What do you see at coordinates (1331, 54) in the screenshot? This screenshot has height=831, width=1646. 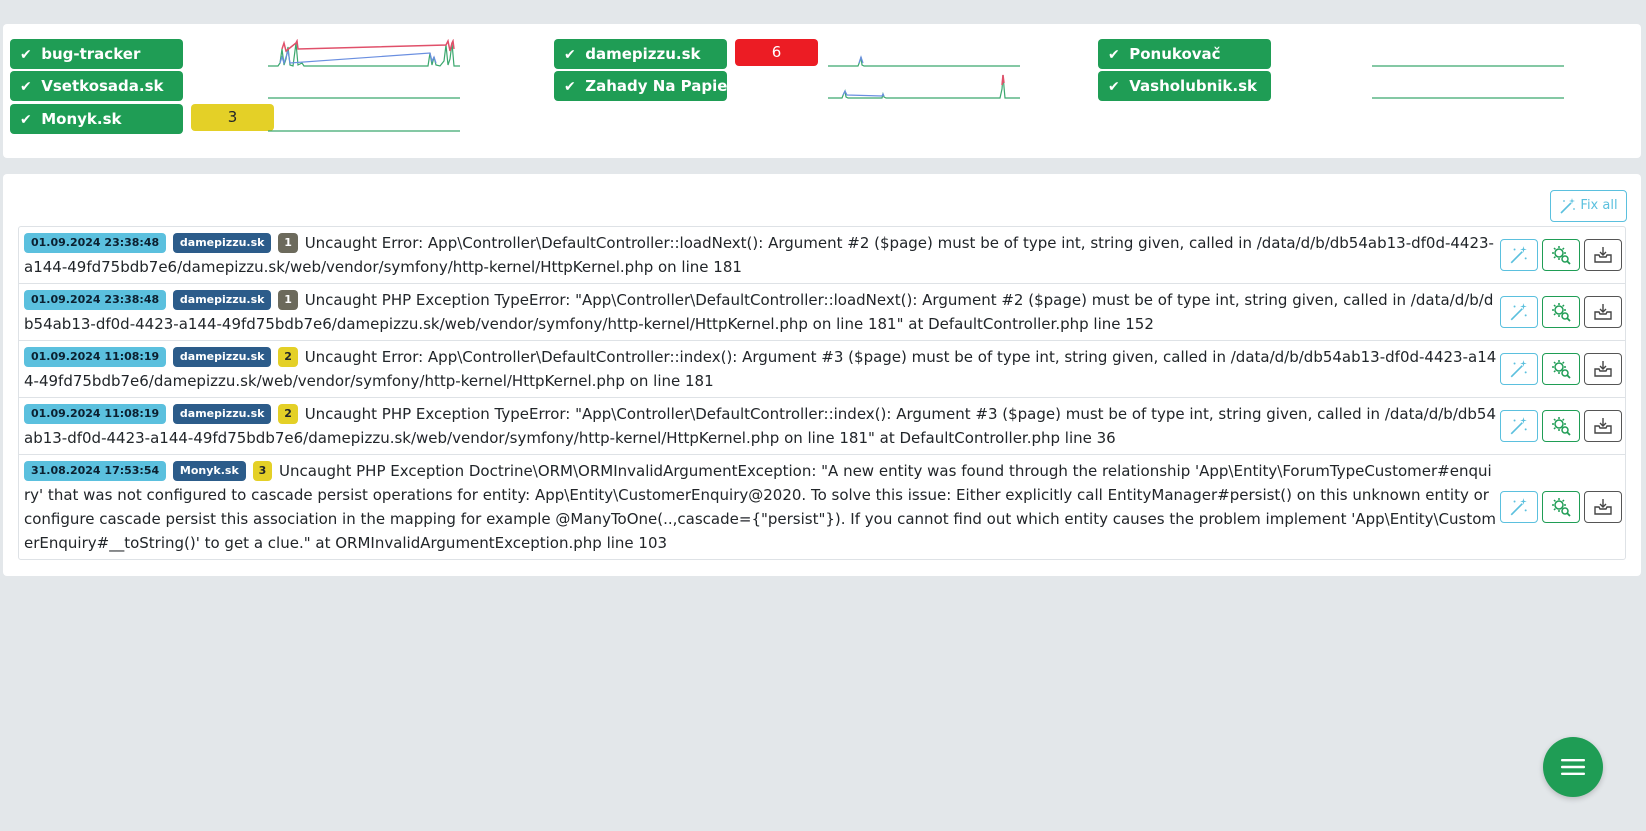 I see `project-row: ✔ Ponukovač` at bounding box center [1331, 54].